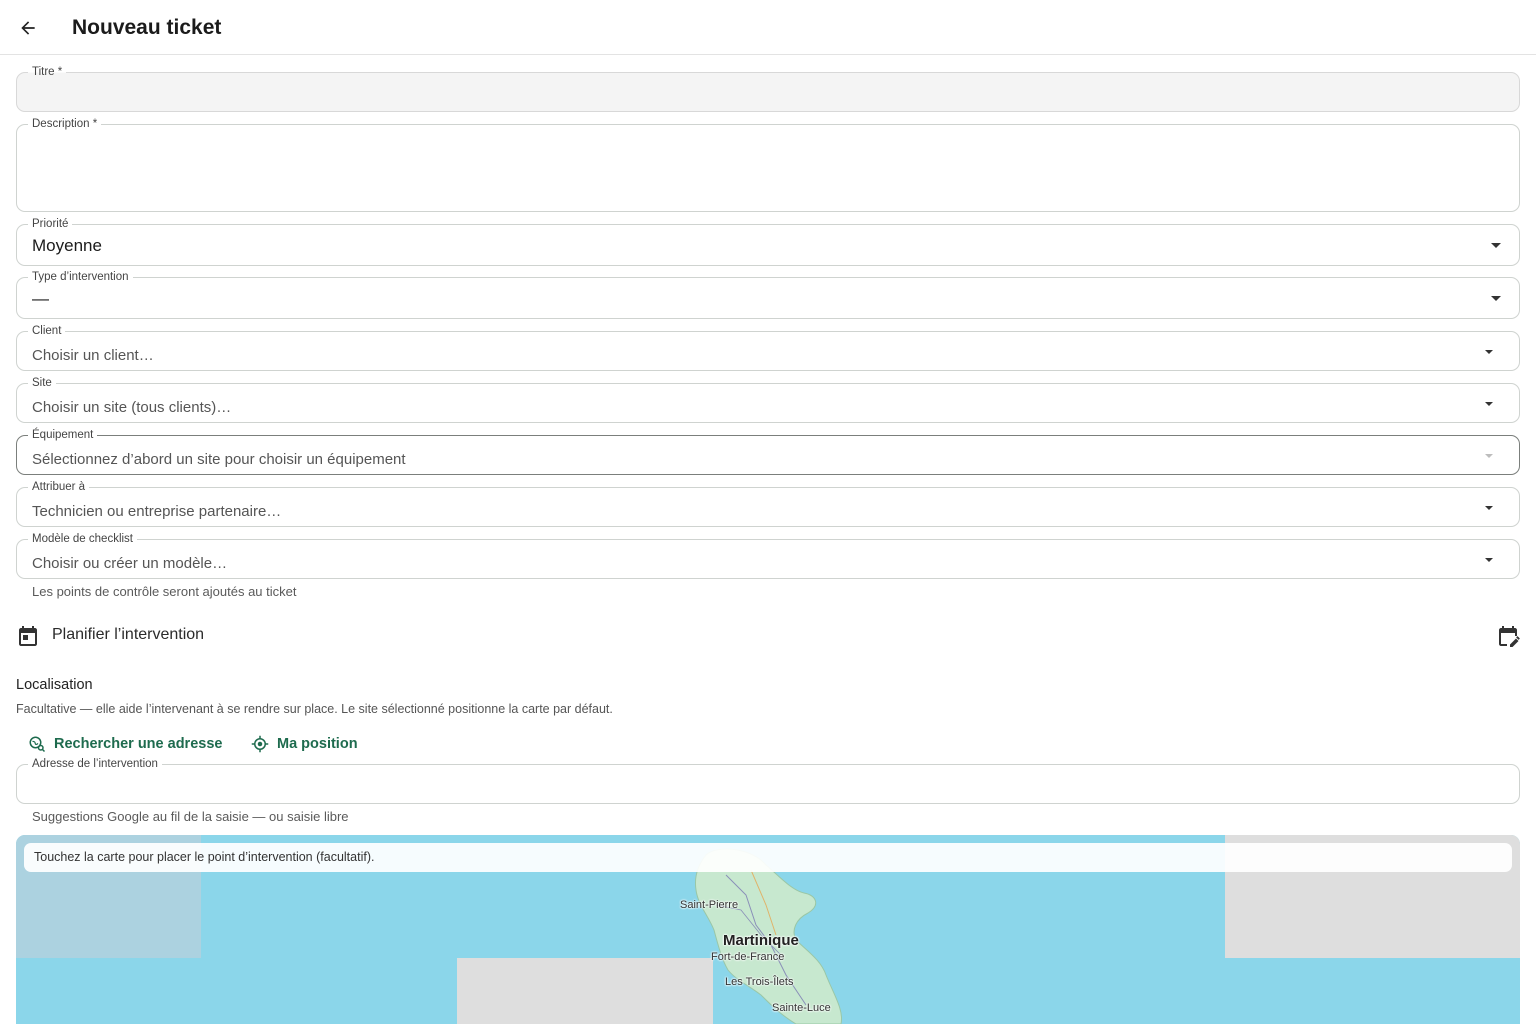  What do you see at coordinates (317, 744) in the screenshot?
I see `my-position-label: Ma position` at bounding box center [317, 744].